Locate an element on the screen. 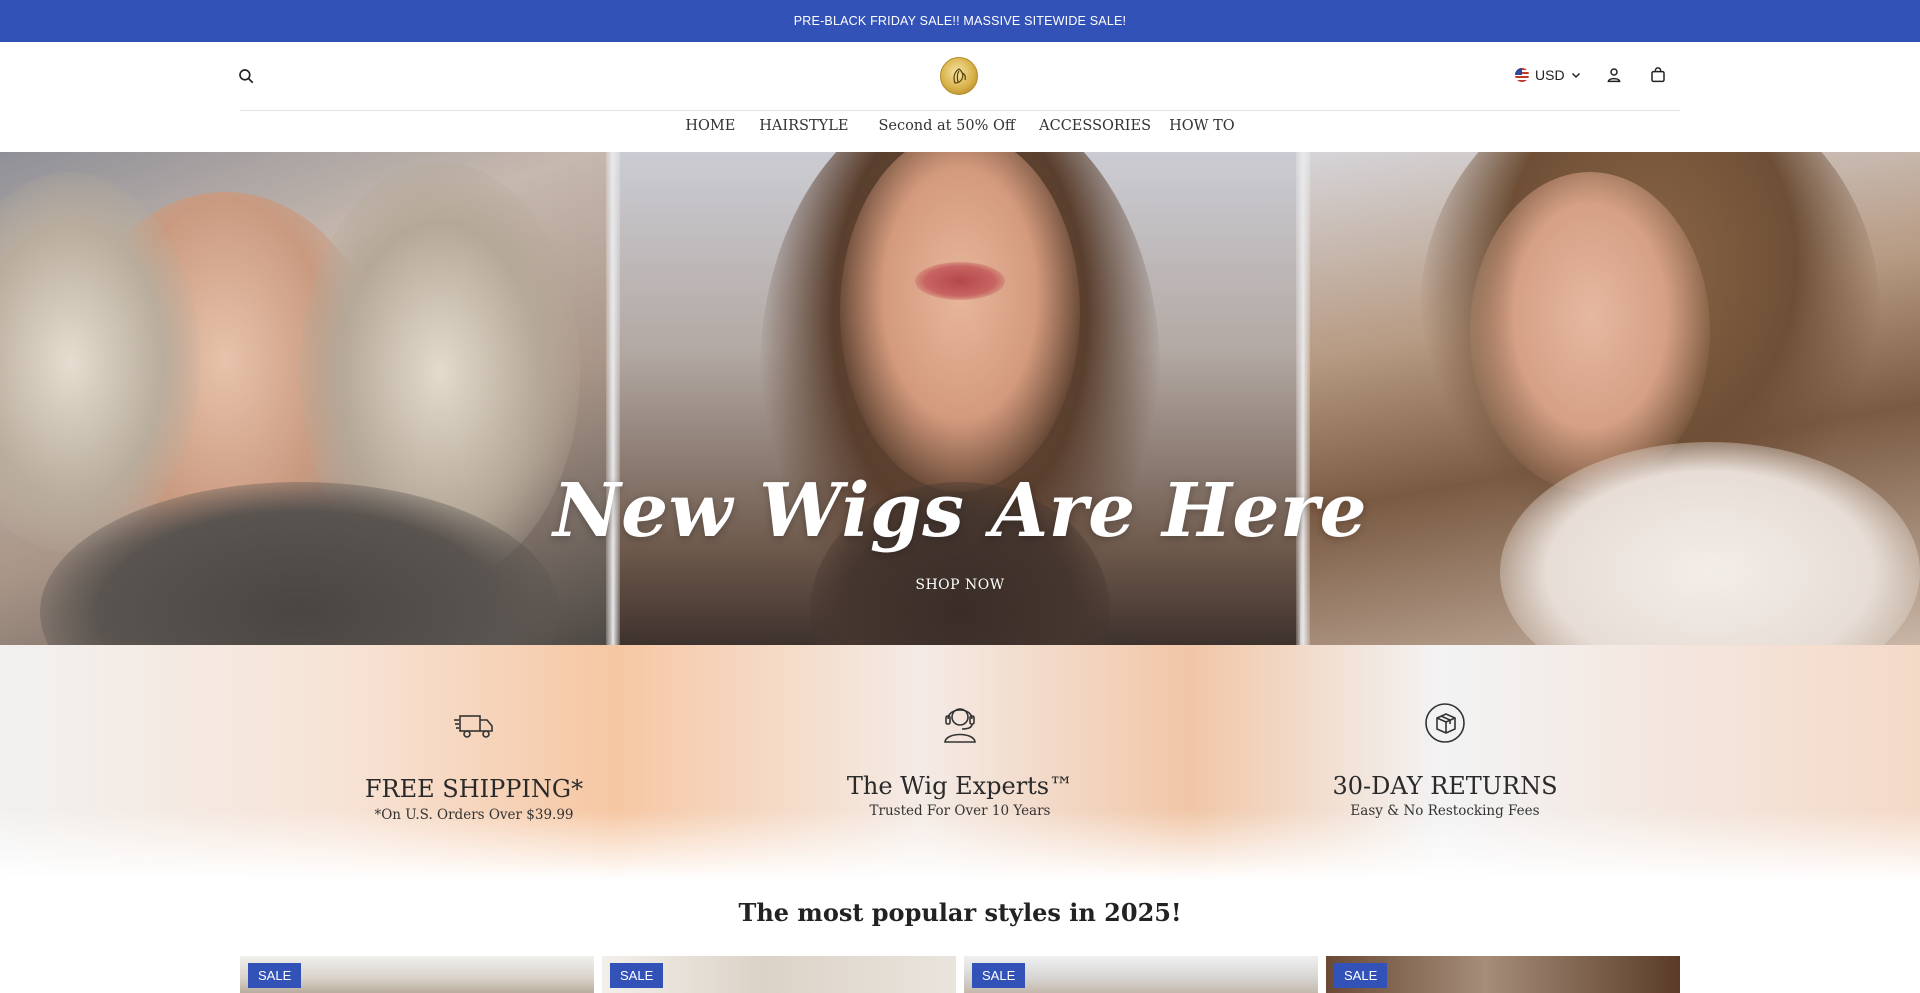  chevron-down-icon is located at coordinates (1575, 75).